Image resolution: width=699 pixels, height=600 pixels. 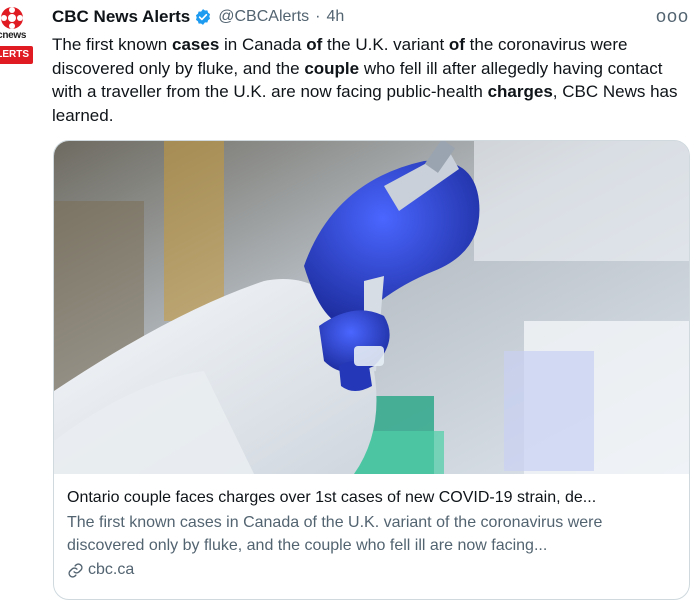 What do you see at coordinates (672, 16) in the screenshot?
I see `more-options-icon: ooo` at bounding box center [672, 16].